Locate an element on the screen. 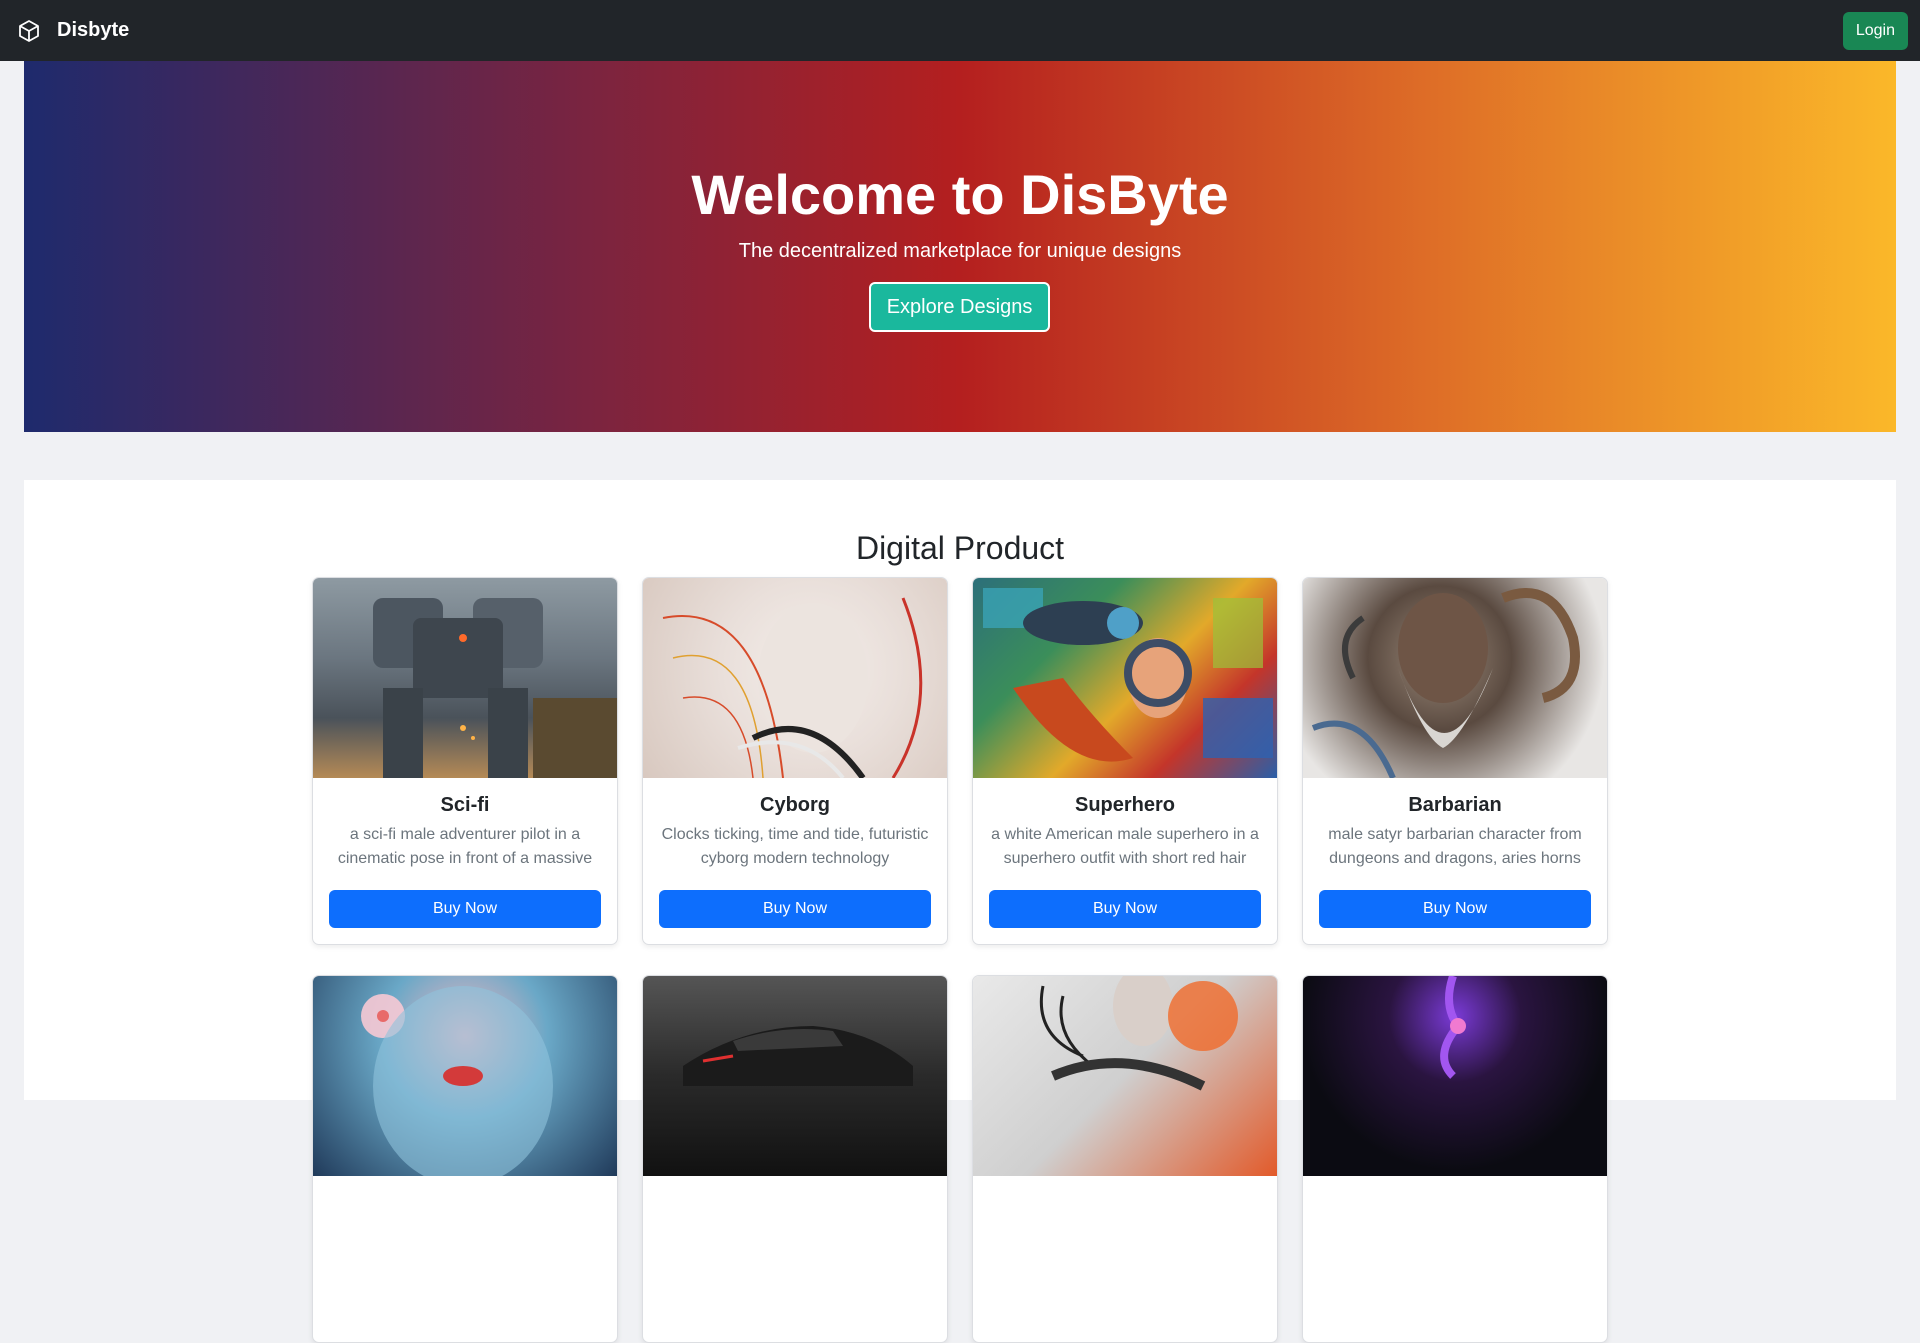 Image resolution: width=1920 pixels, height=1343 pixels. explore-designs-button: Explore Designs is located at coordinates (959, 307).